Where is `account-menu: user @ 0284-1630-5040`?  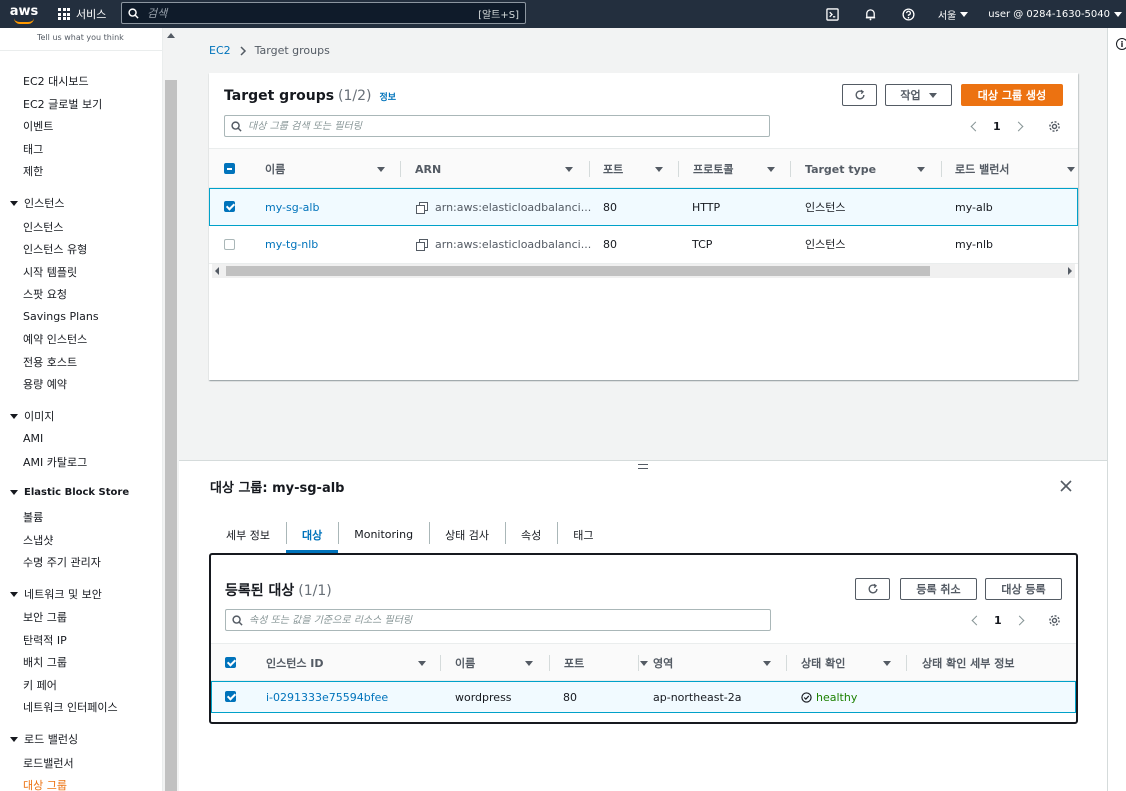 account-menu: user @ 0284-1630-5040 is located at coordinates (1052, 14).